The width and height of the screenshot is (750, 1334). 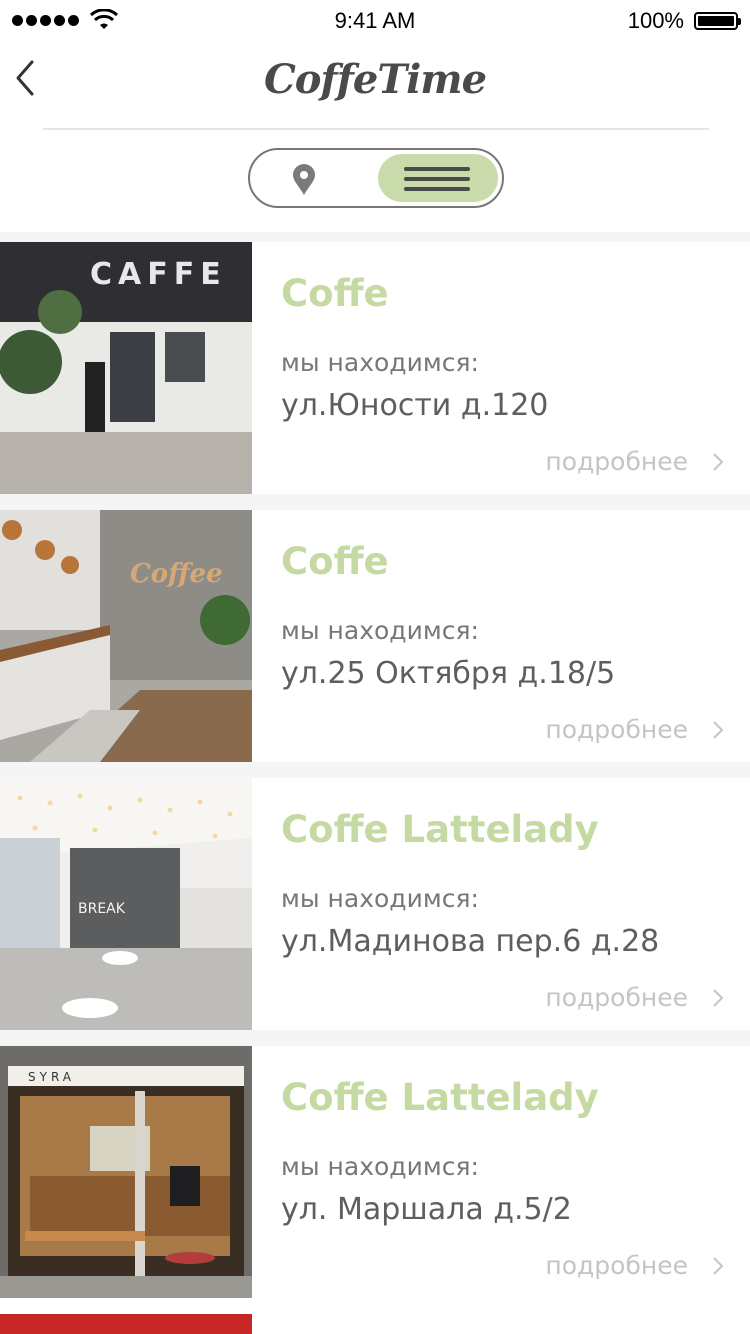 What do you see at coordinates (426, 1209) in the screenshot?
I see `cafe-address: ул. Маршала д.5/2` at bounding box center [426, 1209].